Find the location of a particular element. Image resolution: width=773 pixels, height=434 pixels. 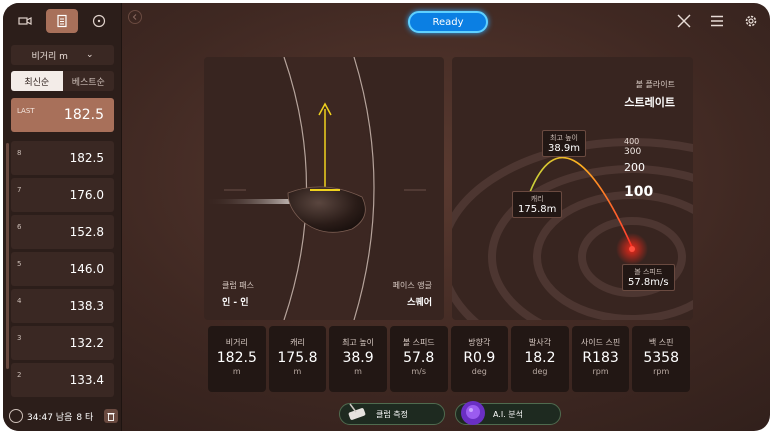

metric-value: 182.5 is located at coordinates (236, 358).